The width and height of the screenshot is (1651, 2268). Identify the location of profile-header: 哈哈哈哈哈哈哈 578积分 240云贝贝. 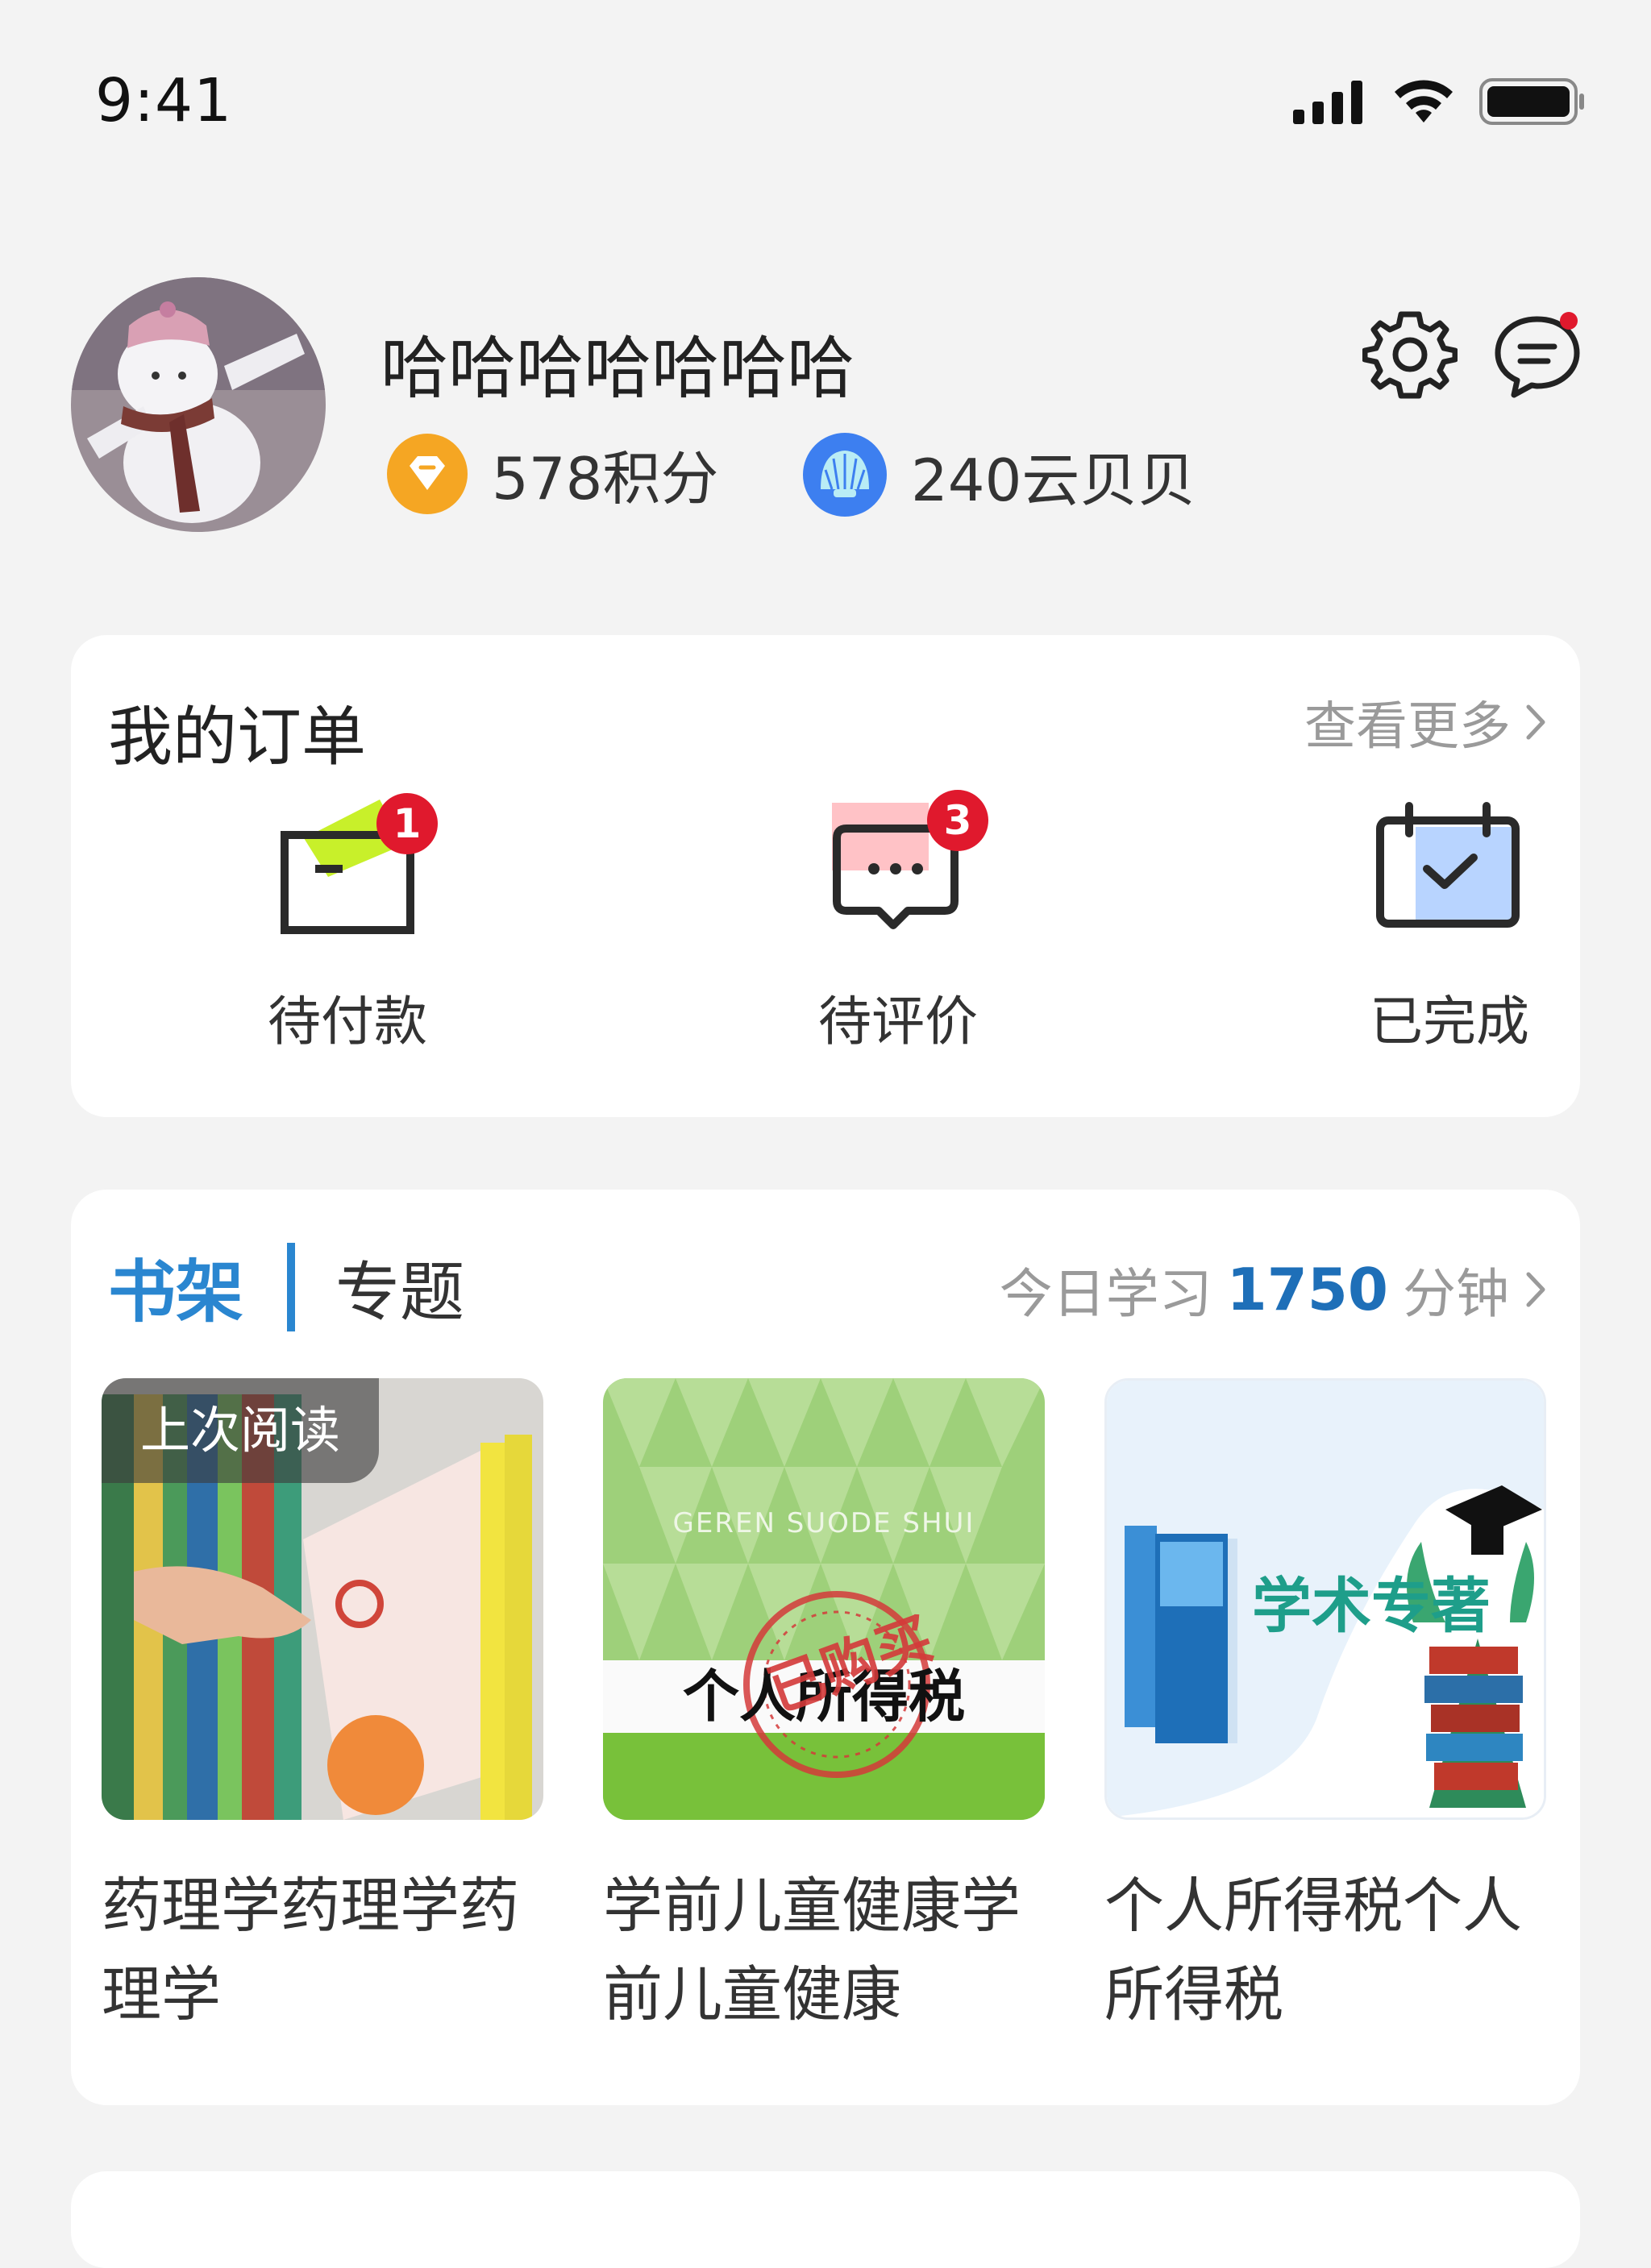
(825, 411).